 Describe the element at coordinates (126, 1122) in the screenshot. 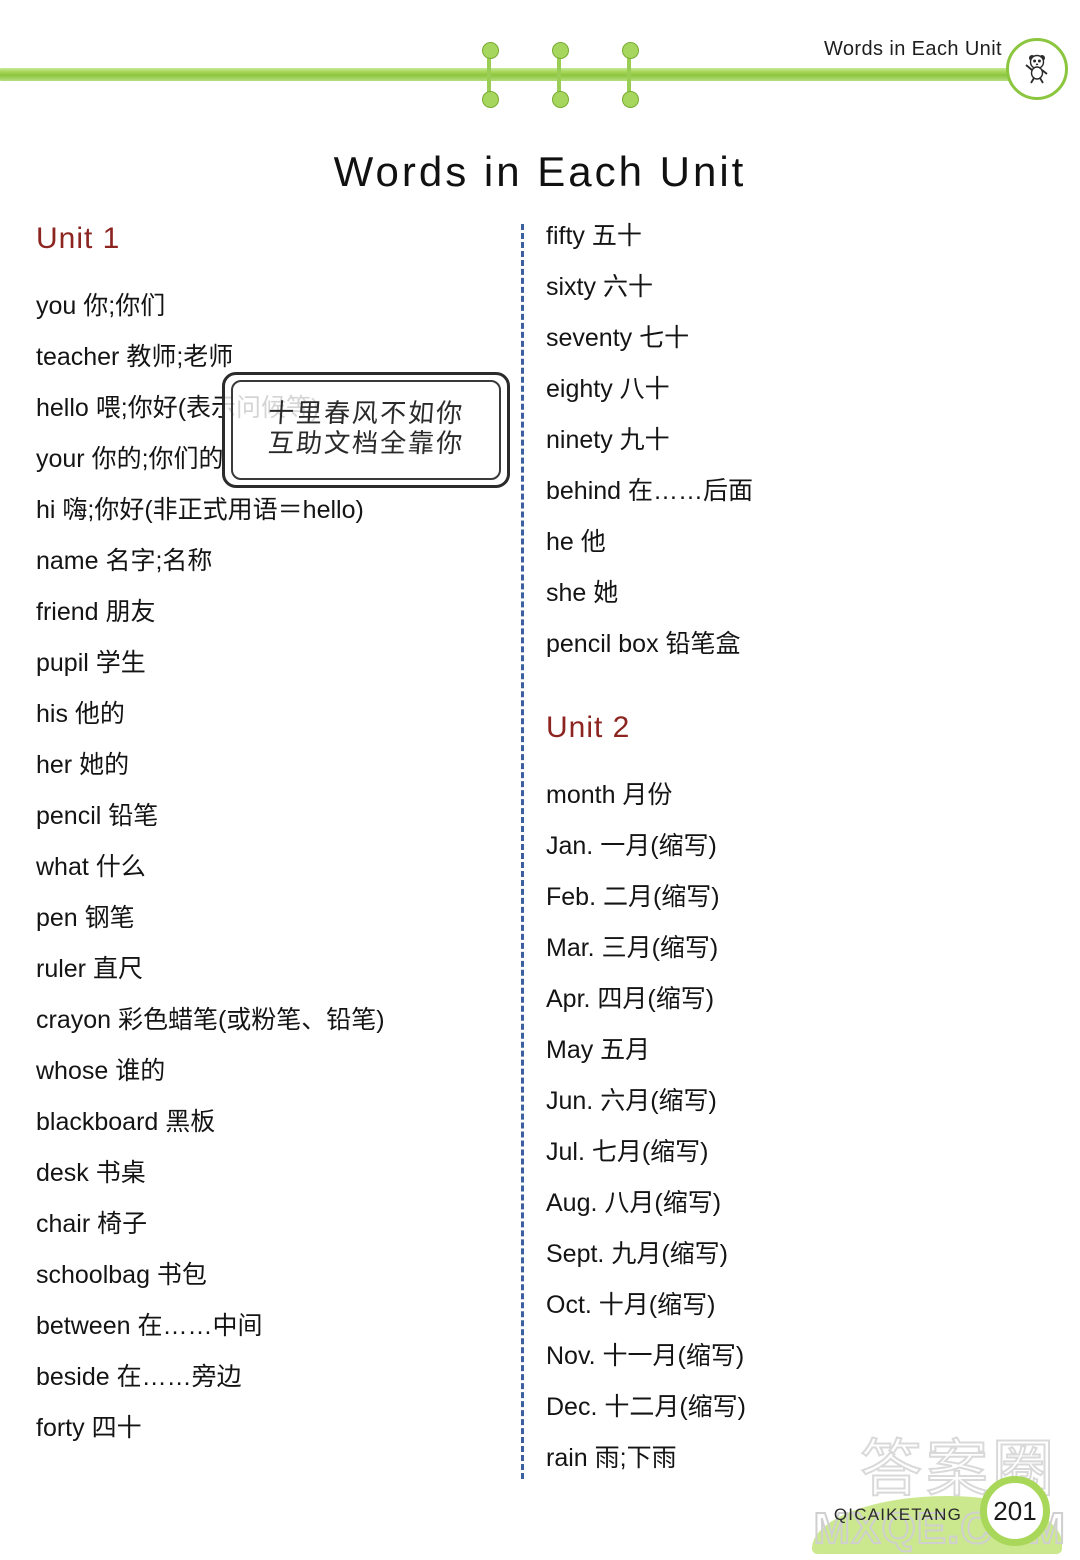

I see `word-entry: blackboard 黑板` at that location.